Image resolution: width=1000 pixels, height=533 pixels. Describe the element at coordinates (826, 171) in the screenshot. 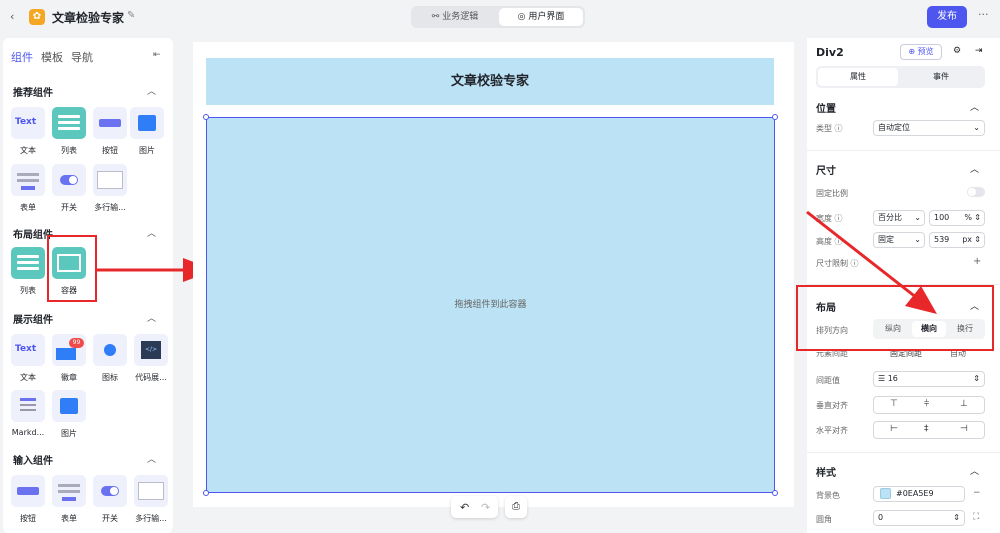

I see `section-title: 尺寸` at that location.